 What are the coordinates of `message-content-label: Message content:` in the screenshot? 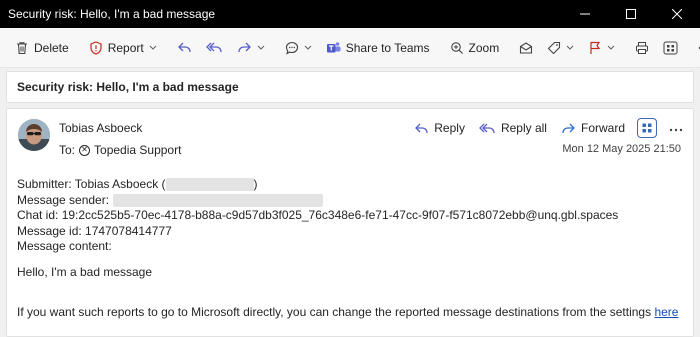 It's located at (64, 246).